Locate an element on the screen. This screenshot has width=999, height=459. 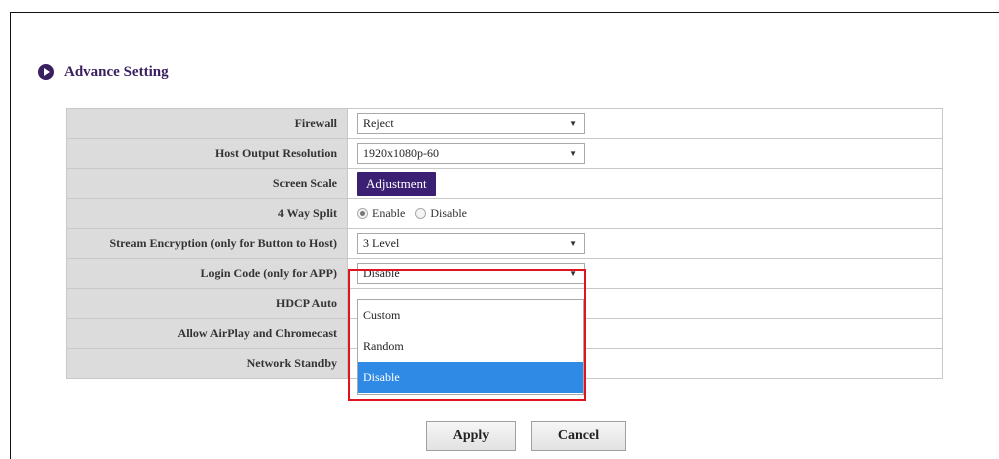
host-output-resolution-value: 1920x1080p-60 is located at coordinates (401, 153).